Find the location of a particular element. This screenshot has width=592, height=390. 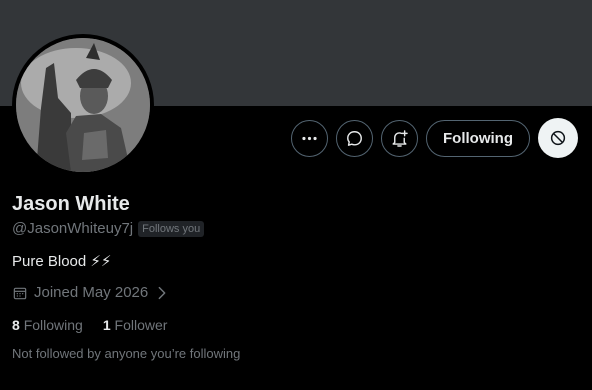

joined-date: Joined May 2026 is located at coordinates (91, 292).